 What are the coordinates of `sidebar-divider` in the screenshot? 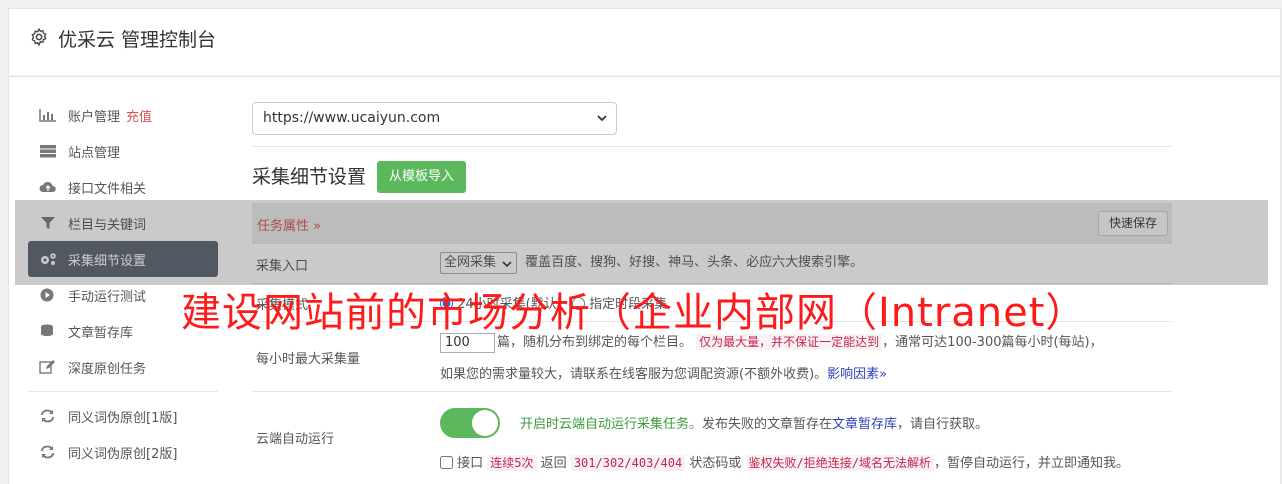 It's located at (123, 391).